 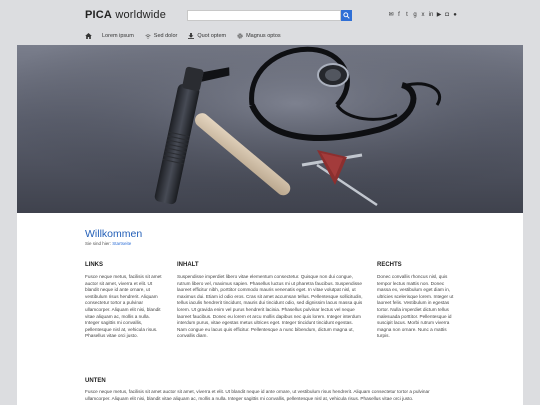 I want to click on nav-item-magnus-optos: Magnus optos, so click(x=259, y=36).